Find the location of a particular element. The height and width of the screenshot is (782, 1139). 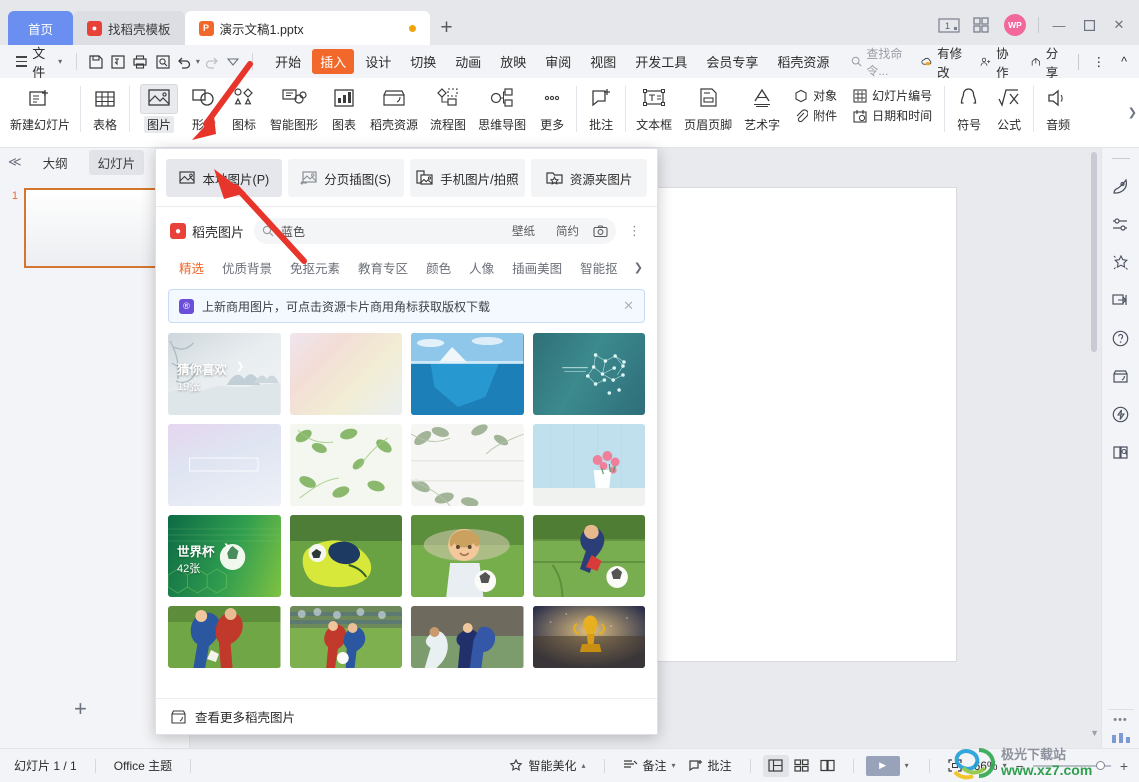

table-button: 表格 is located at coordinates (105, 108).